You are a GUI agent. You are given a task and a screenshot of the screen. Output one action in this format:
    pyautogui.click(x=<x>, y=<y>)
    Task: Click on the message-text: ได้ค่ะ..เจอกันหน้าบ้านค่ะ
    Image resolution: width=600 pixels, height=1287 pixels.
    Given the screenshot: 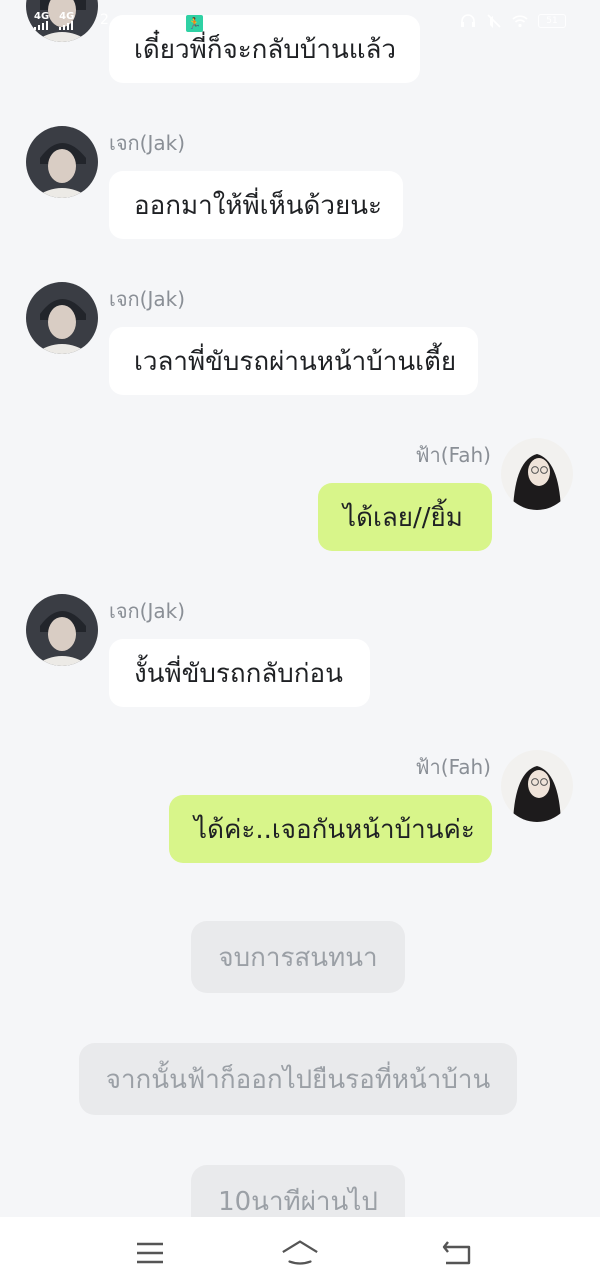 What is the action you would take?
    pyautogui.click(x=334, y=829)
    